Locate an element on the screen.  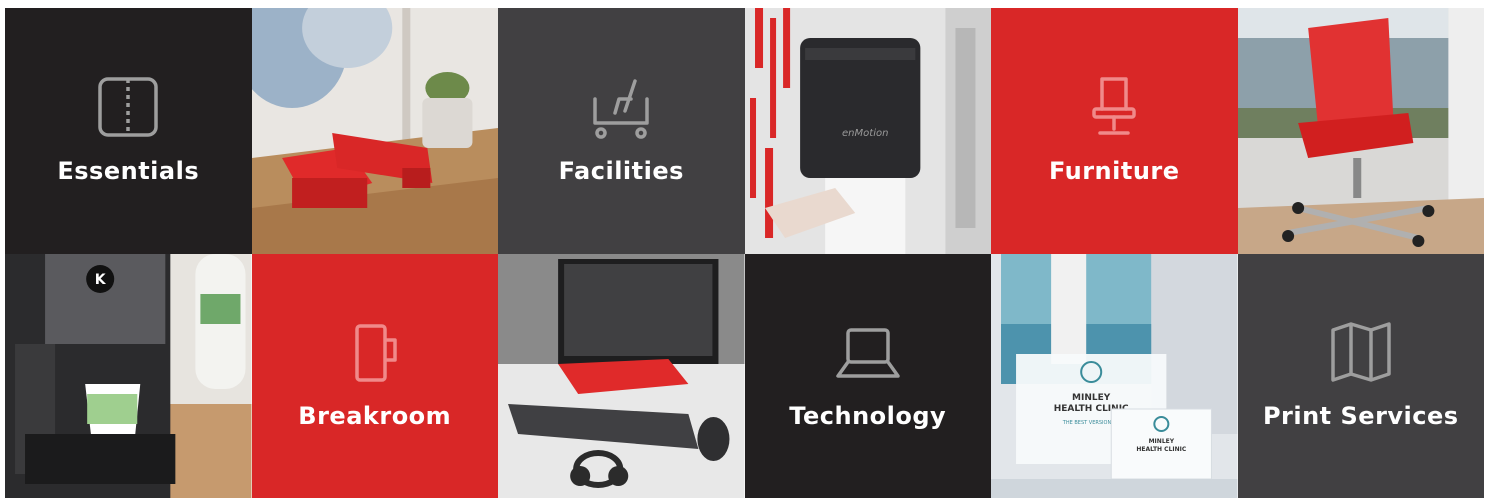
desk-accessories-photo is located at coordinates (374, 131).